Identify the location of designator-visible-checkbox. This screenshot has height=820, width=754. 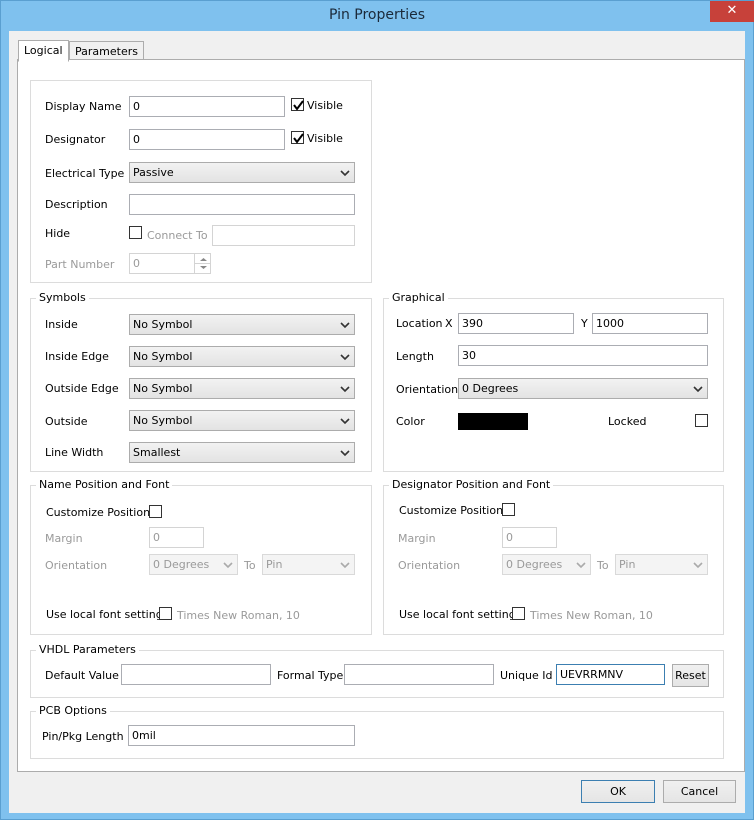
(297, 137).